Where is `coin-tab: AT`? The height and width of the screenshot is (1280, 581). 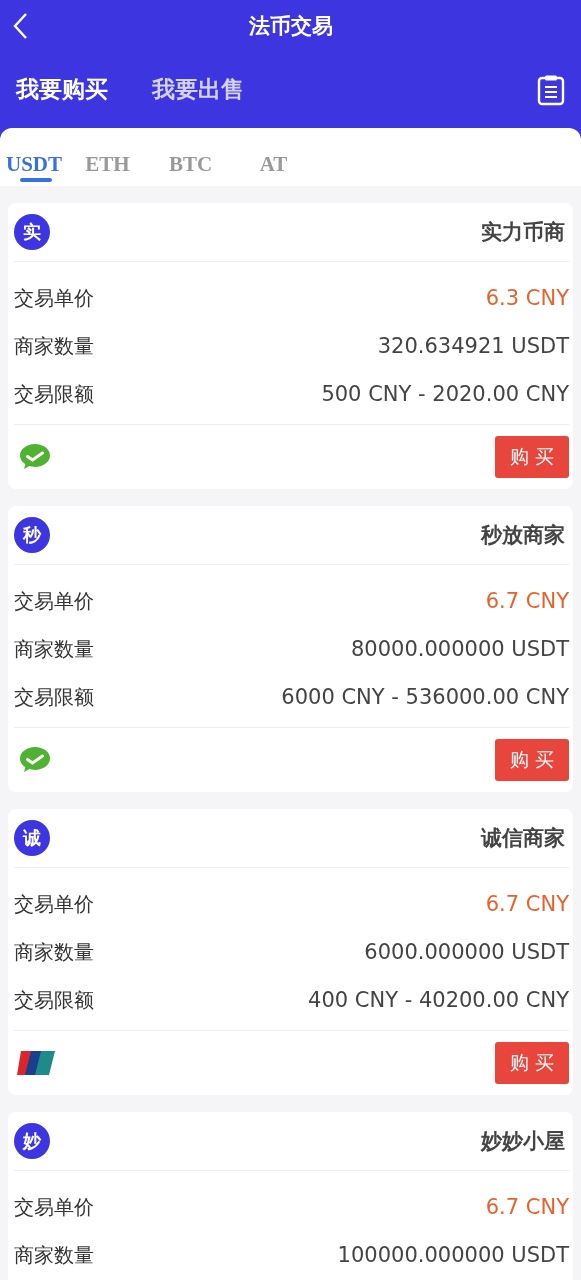 coin-tab: AT is located at coordinates (273, 162).